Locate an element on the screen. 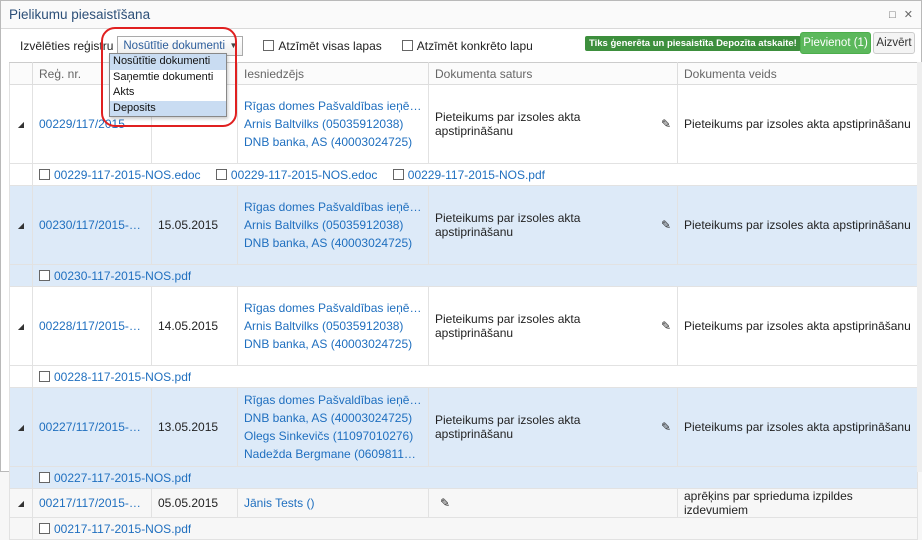 The image size is (922, 540). file-link: 00217-117-2015-NOS.pdf is located at coordinates (122, 529).